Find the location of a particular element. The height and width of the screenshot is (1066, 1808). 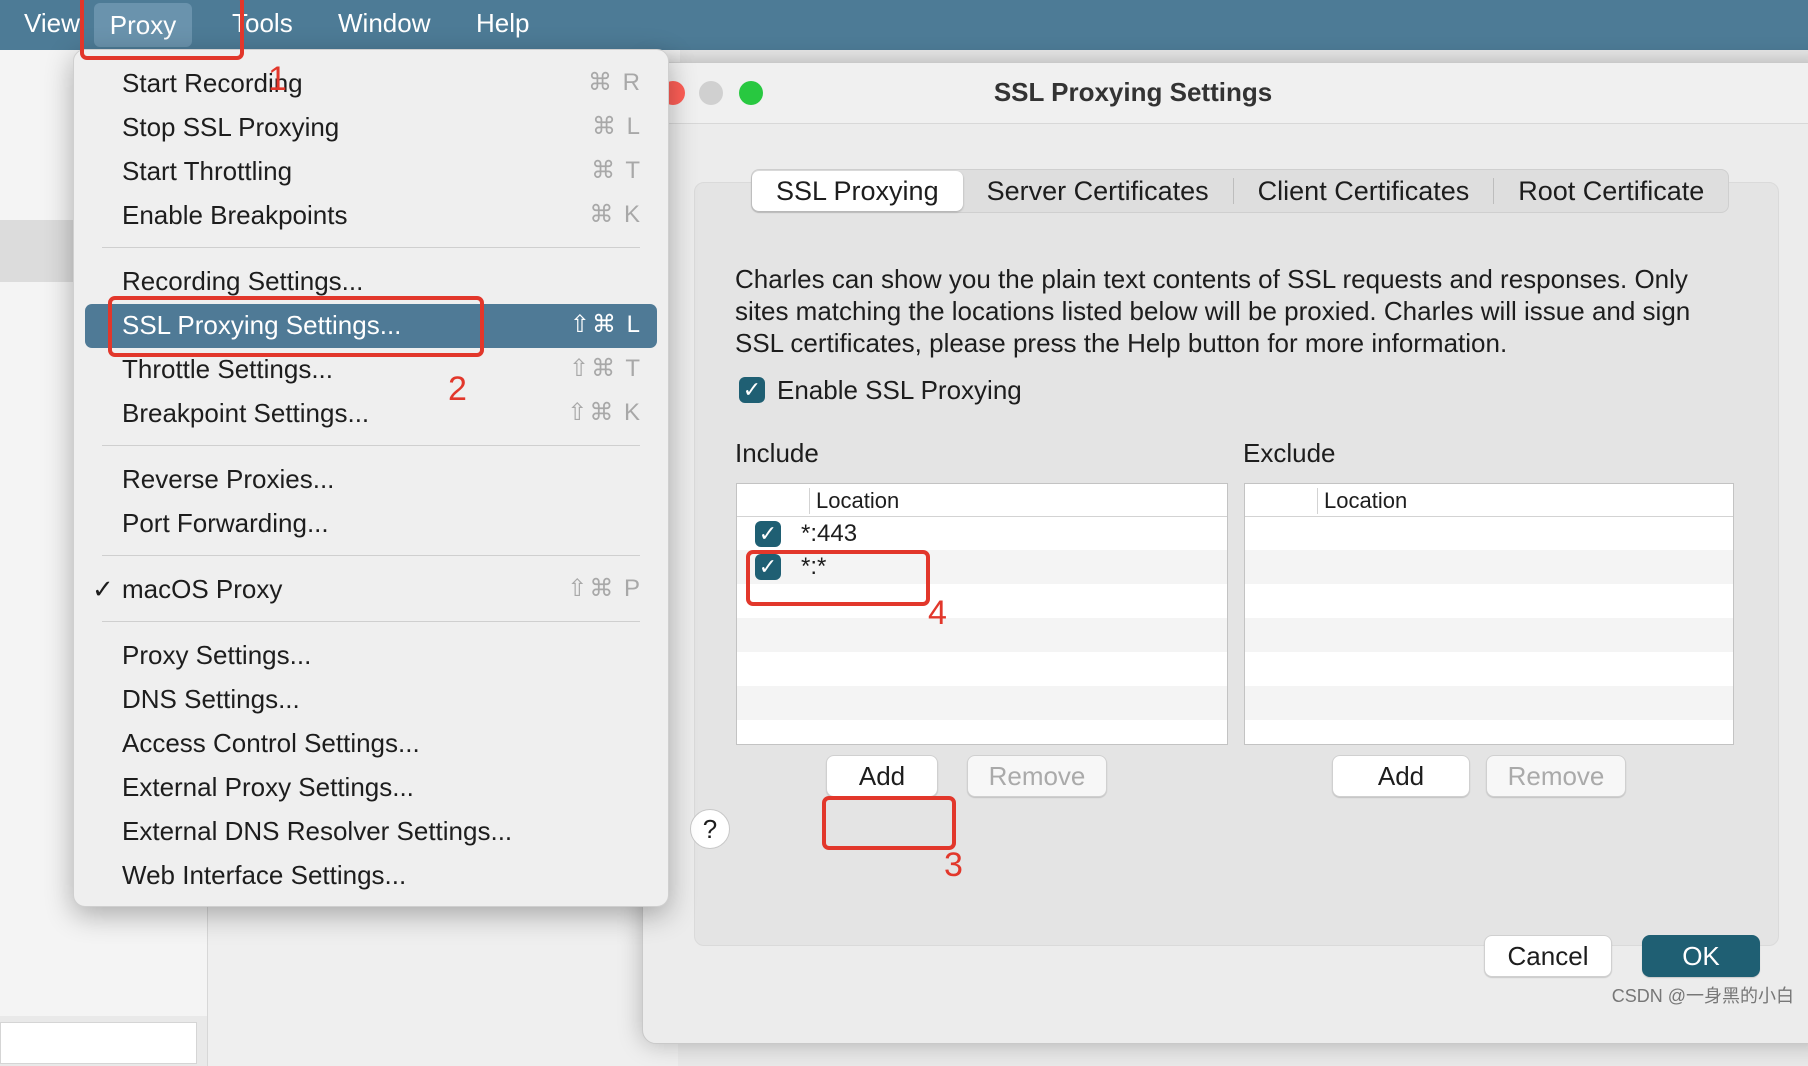

checkmark-icon: ✓ is located at coordinates (103, 589).